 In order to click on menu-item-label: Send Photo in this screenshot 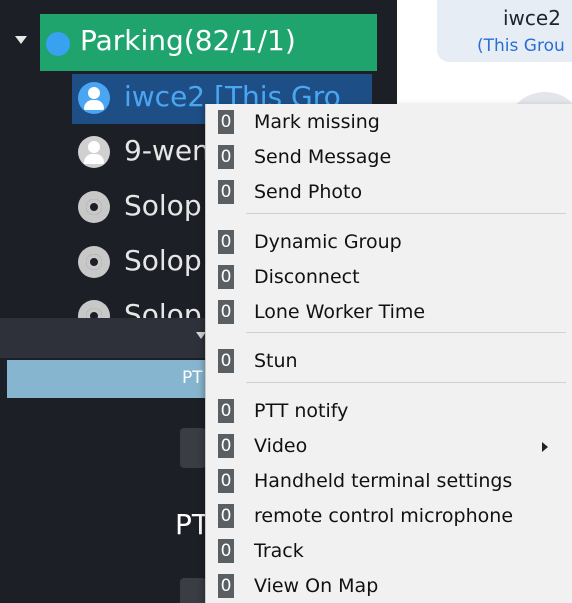, I will do `click(308, 192)`.